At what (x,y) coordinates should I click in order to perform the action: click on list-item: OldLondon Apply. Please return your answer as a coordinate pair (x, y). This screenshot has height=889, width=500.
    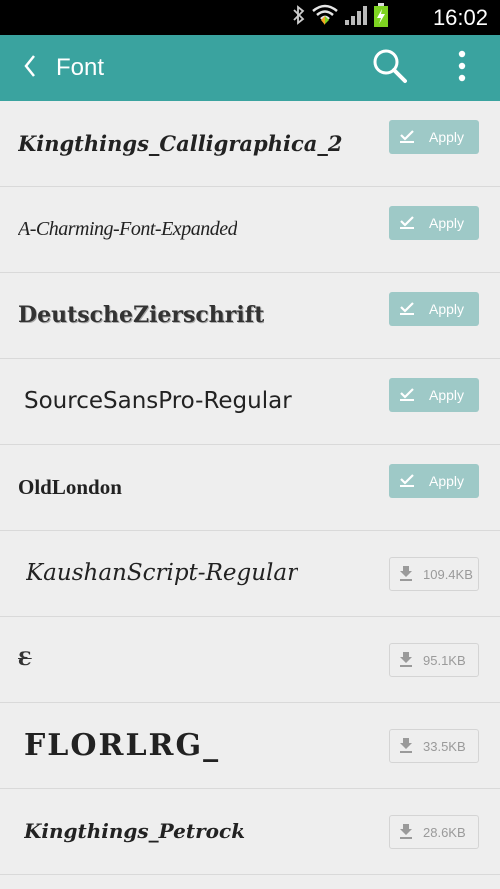
    Looking at the image, I should click on (250, 488).